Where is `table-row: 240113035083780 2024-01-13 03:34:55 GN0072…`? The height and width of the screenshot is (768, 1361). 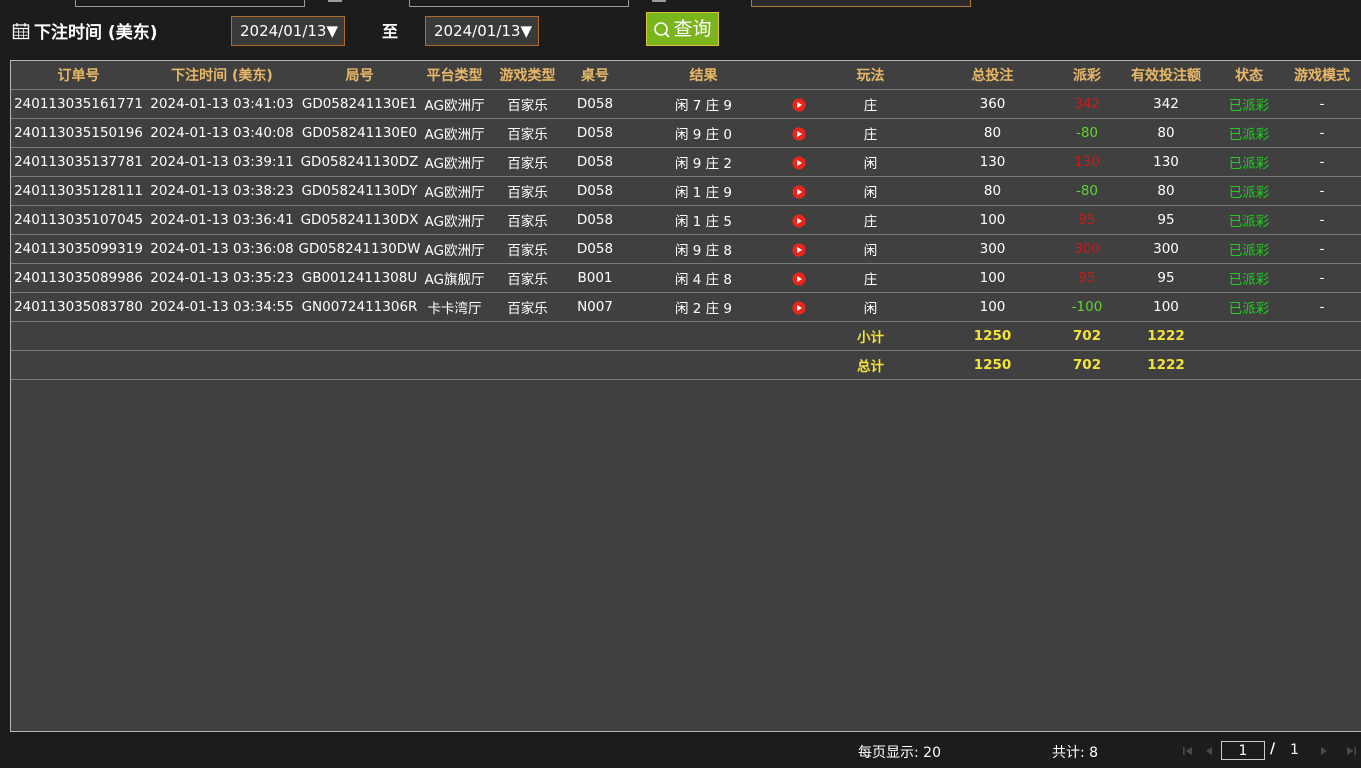 table-row: 240113035083780 2024-01-13 03:34:55 GN0072… is located at coordinates (686, 307).